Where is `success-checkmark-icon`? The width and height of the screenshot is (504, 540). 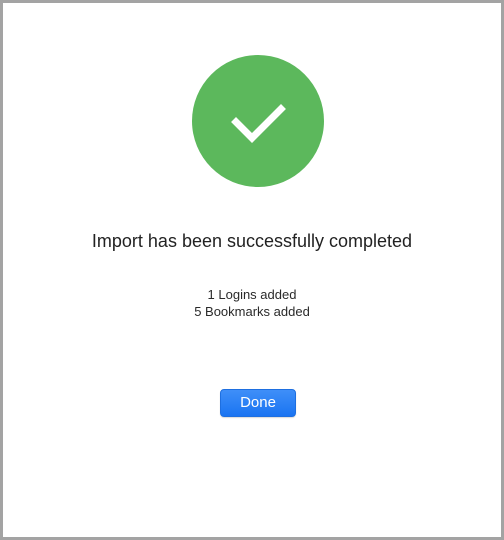
success-checkmark-icon is located at coordinates (258, 121).